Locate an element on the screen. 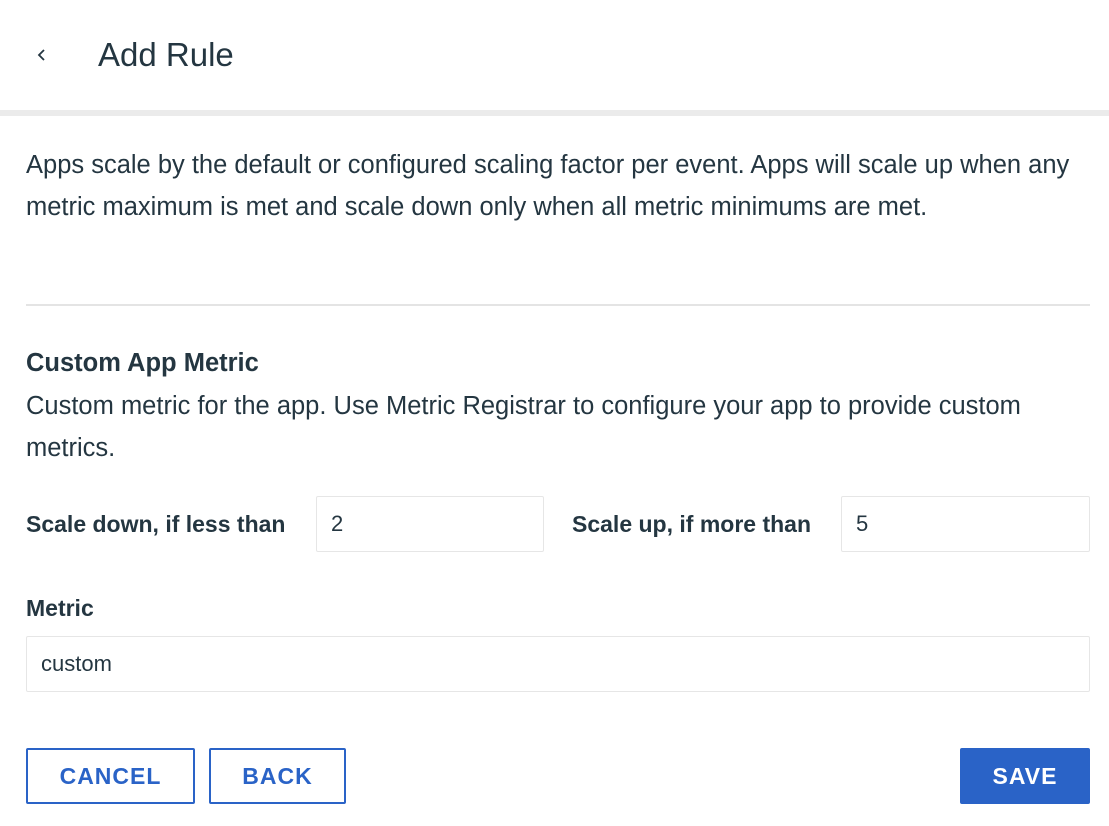  chevron-left-icon is located at coordinates (42, 55).